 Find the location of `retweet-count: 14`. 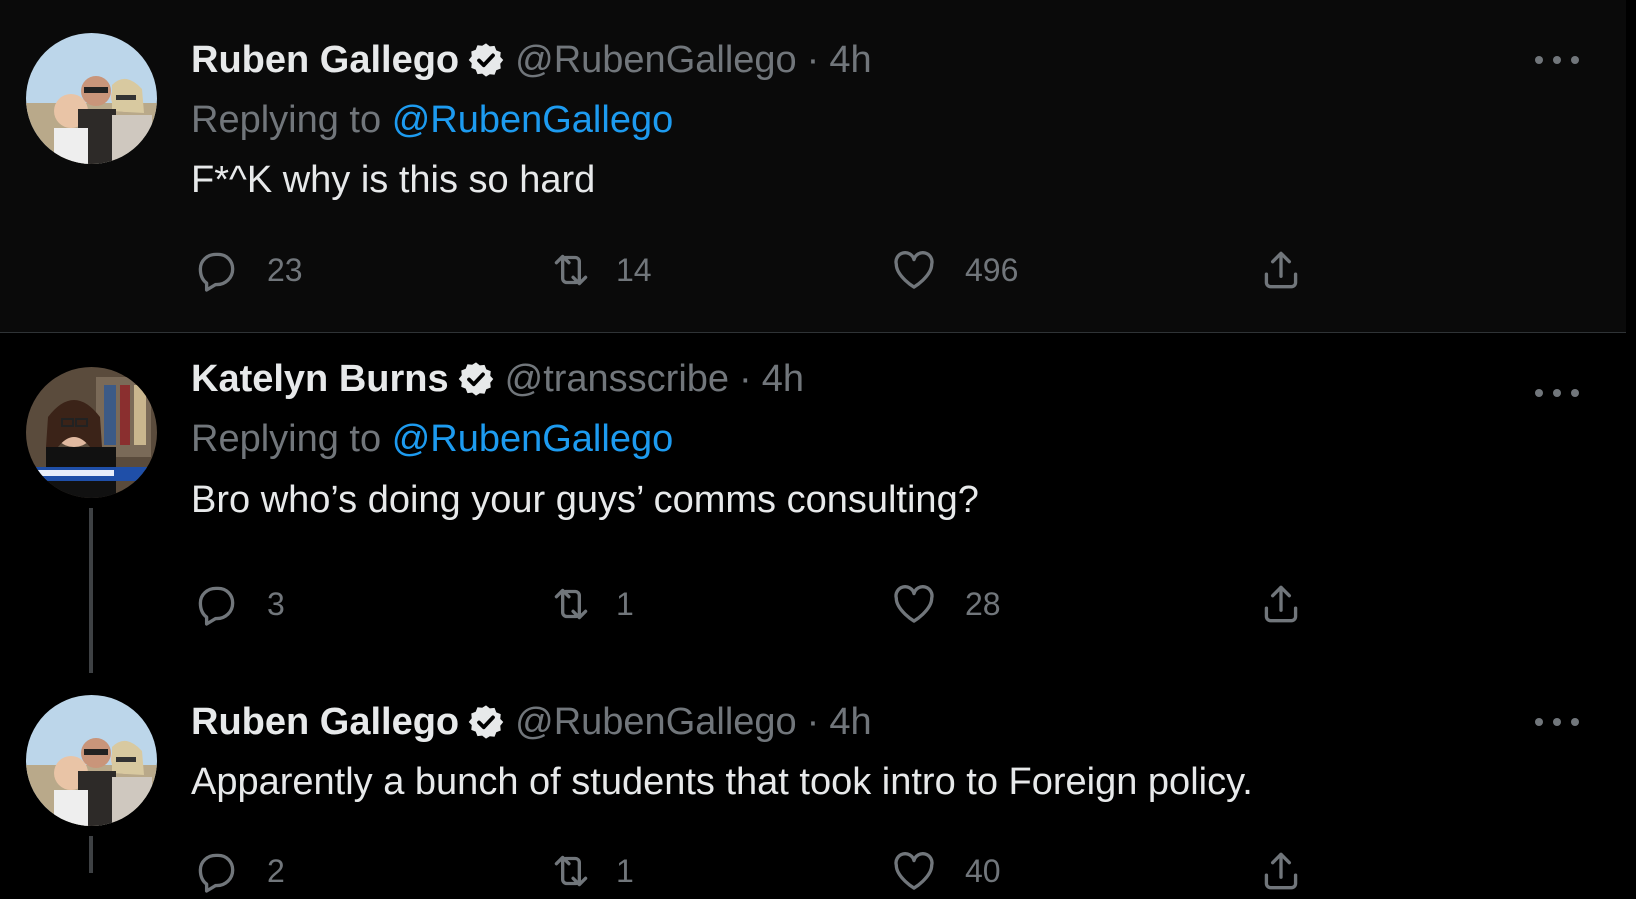

retweet-count: 14 is located at coordinates (634, 269).